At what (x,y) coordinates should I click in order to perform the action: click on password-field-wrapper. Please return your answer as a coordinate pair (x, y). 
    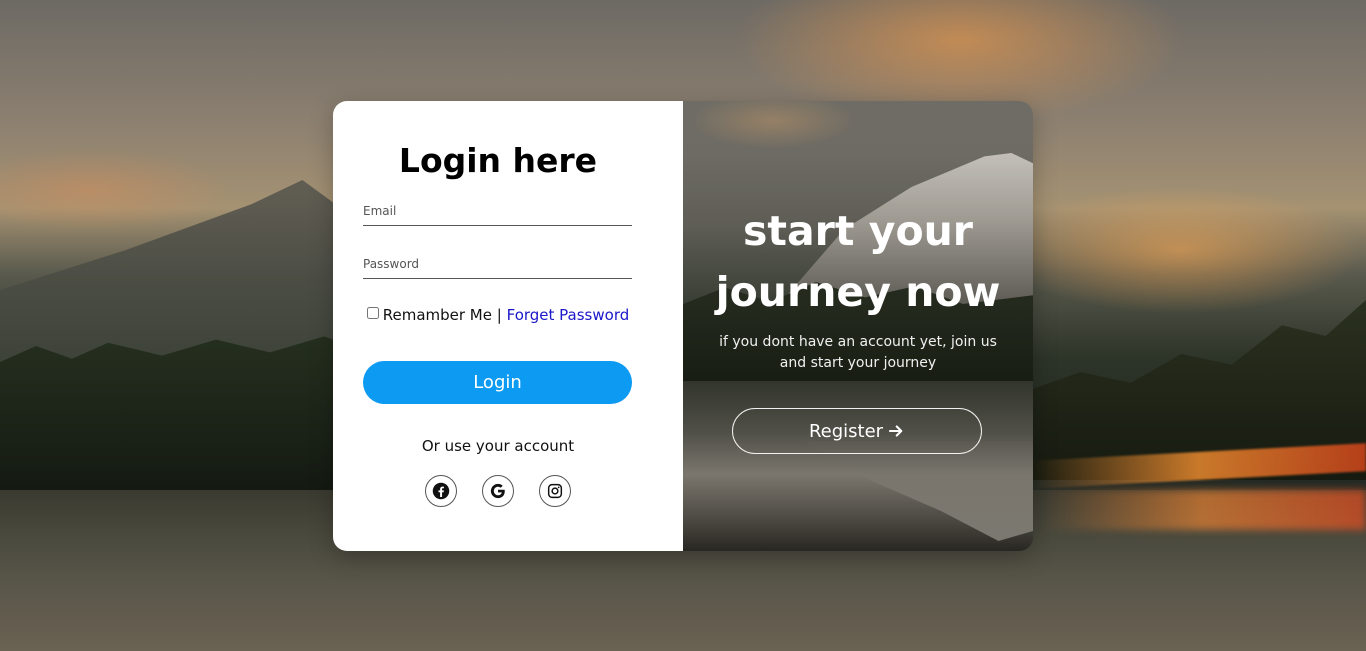
    Looking at the image, I should click on (497, 266).